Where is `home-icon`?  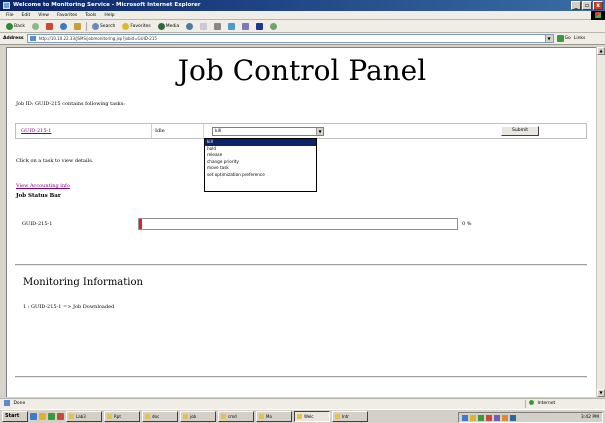 home-icon is located at coordinates (77, 26).